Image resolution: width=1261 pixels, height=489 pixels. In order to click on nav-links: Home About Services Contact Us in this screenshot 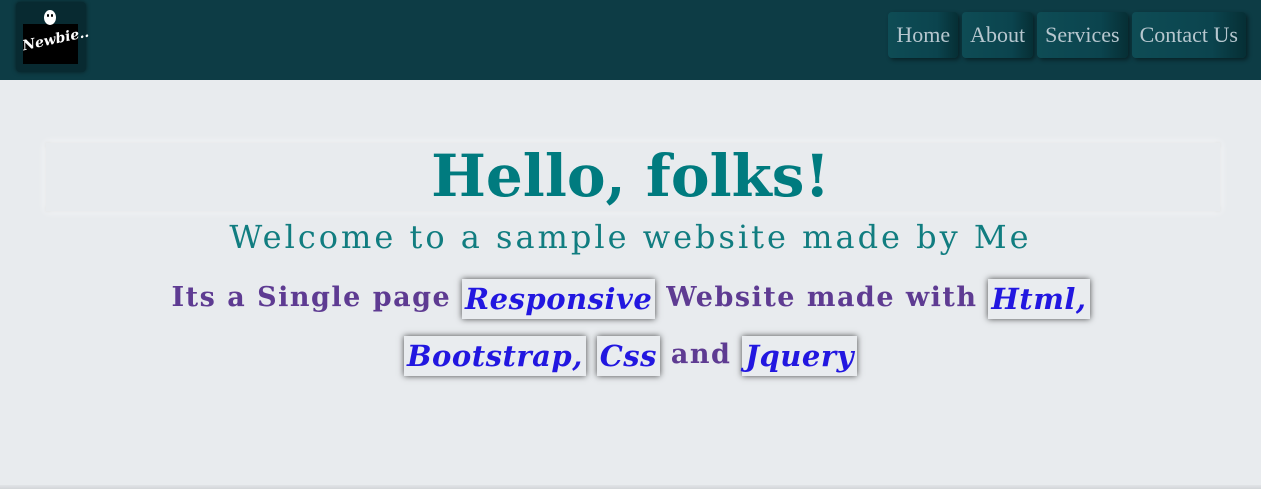, I will do `click(1067, 35)`.